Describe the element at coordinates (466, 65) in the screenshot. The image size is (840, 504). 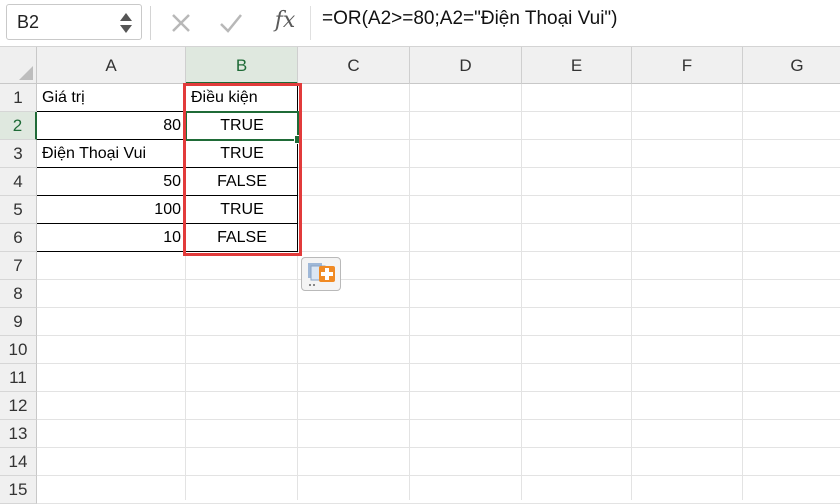
I see `column-header-d: D` at that location.